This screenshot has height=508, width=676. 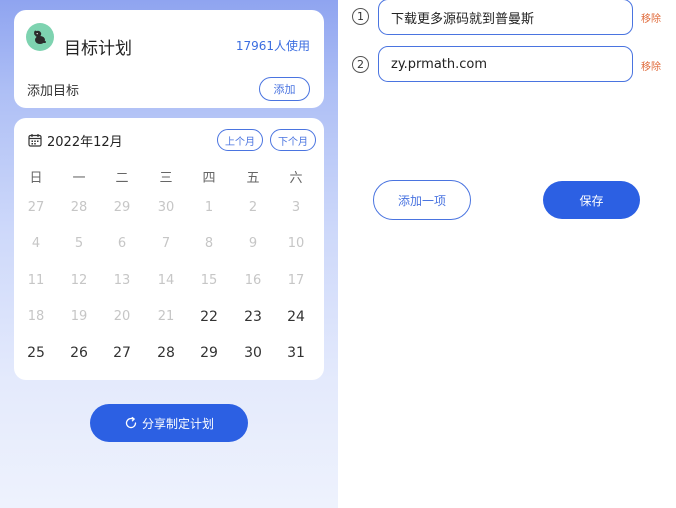 I want to click on weekday-label: 三, so click(x=166, y=178).